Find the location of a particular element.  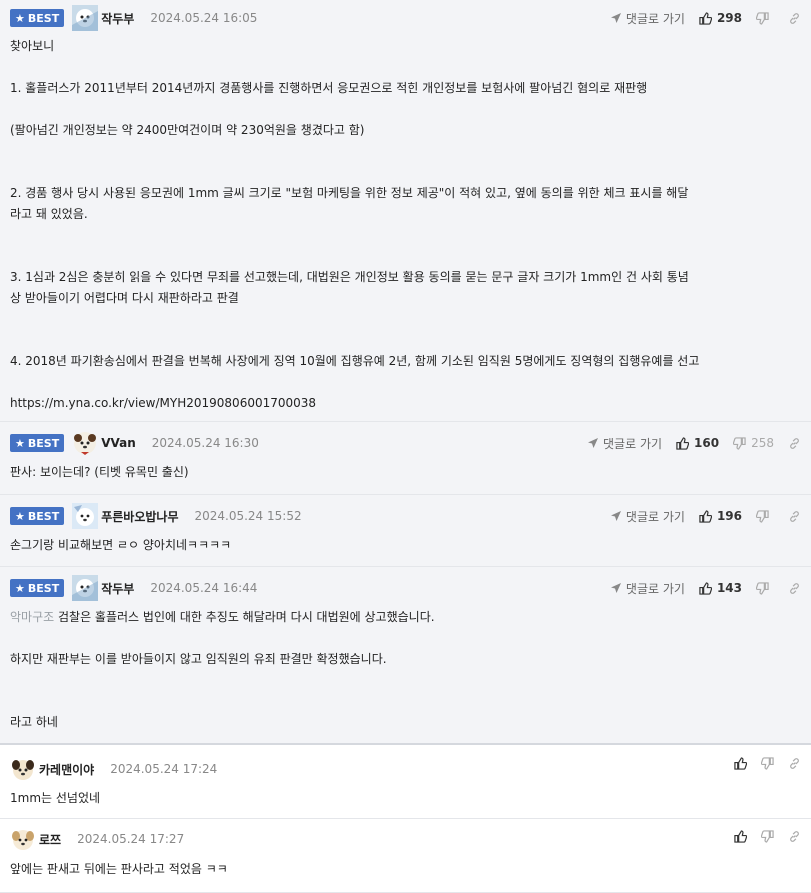

comment-actions: 댓글로 가기 143 is located at coordinates (705, 588).